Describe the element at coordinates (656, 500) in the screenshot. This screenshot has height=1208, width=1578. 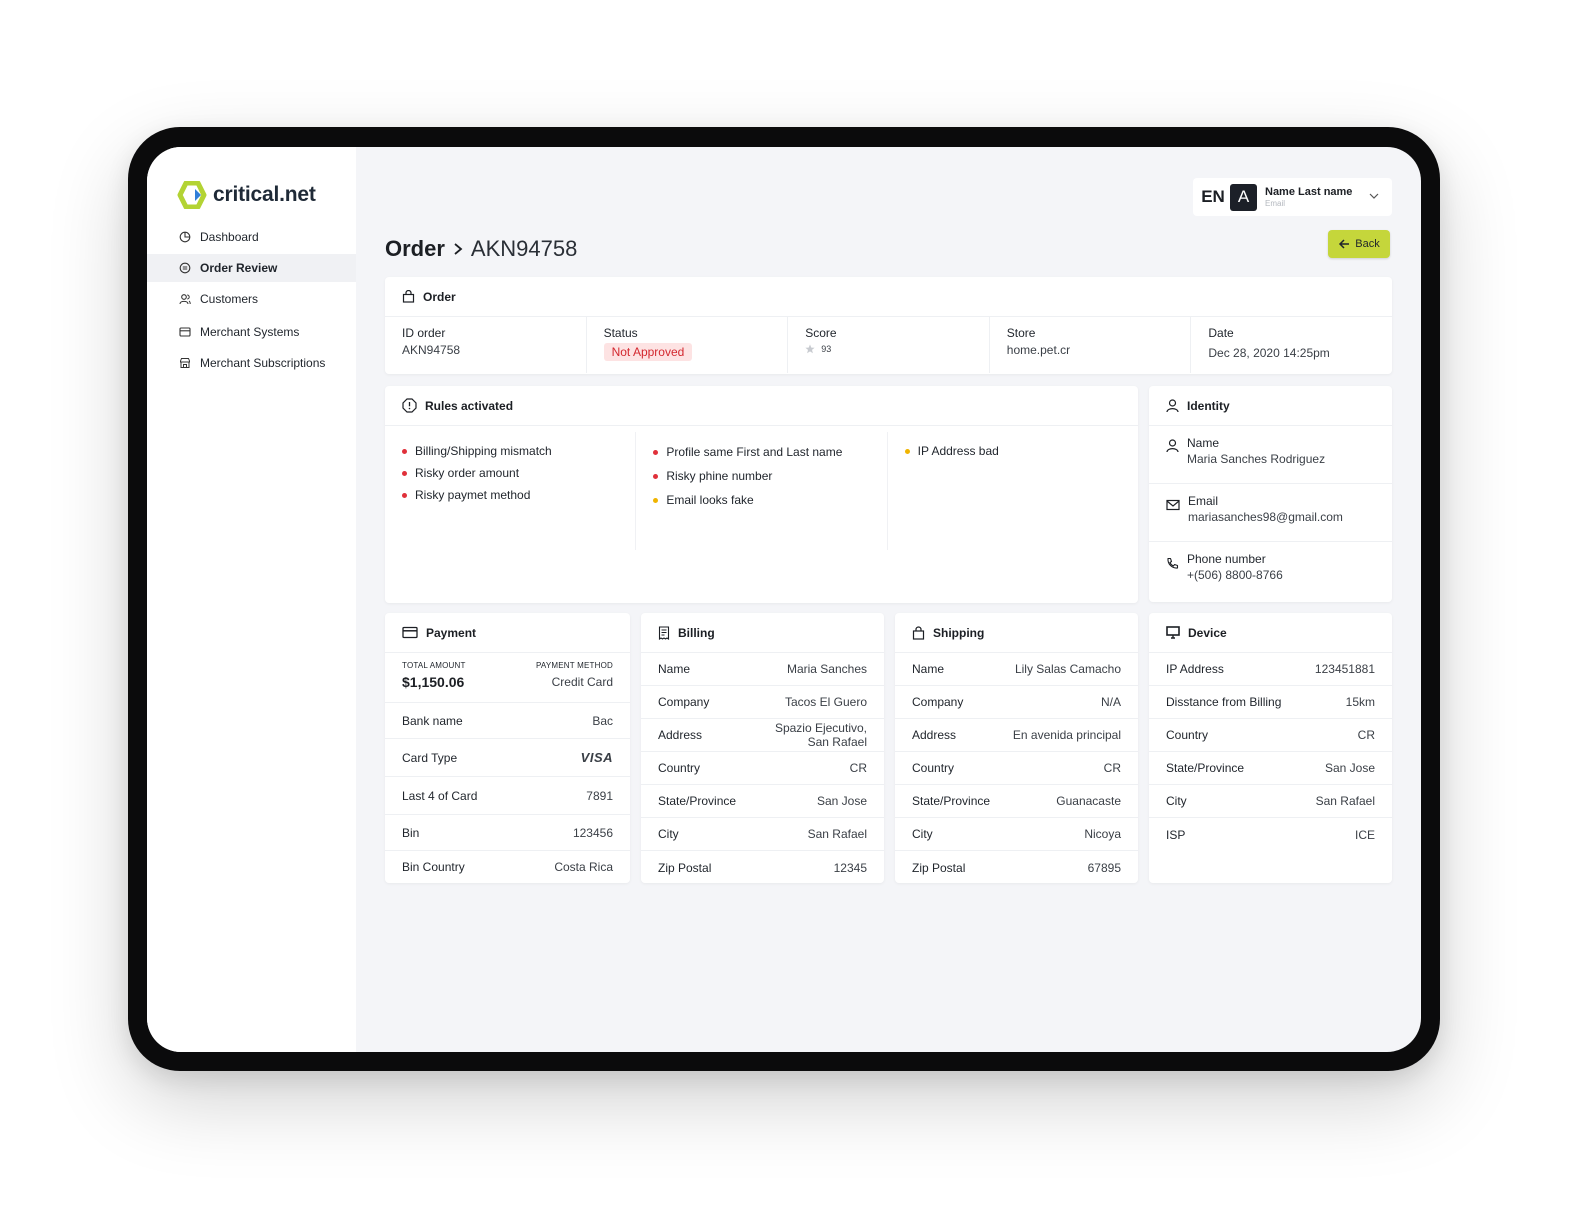
I see `risk-dot-medium-icon` at that location.